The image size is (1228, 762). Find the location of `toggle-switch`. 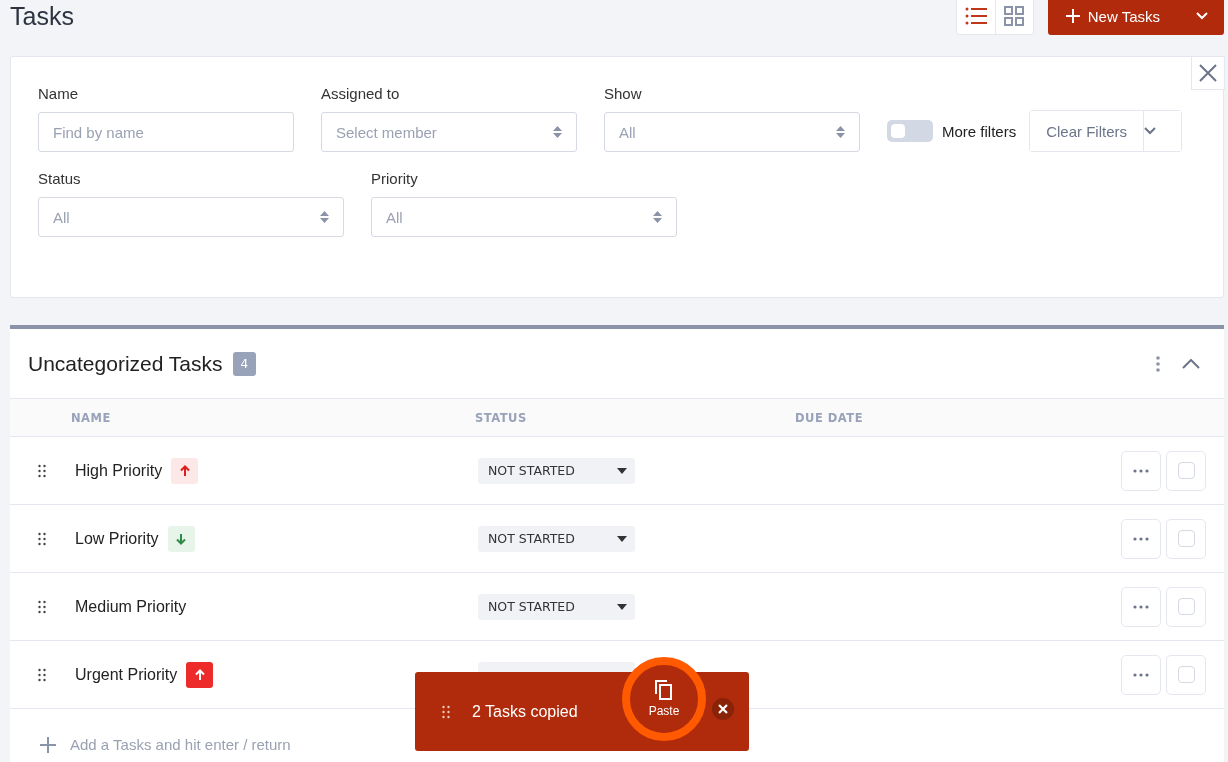

toggle-switch is located at coordinates (910, 131).